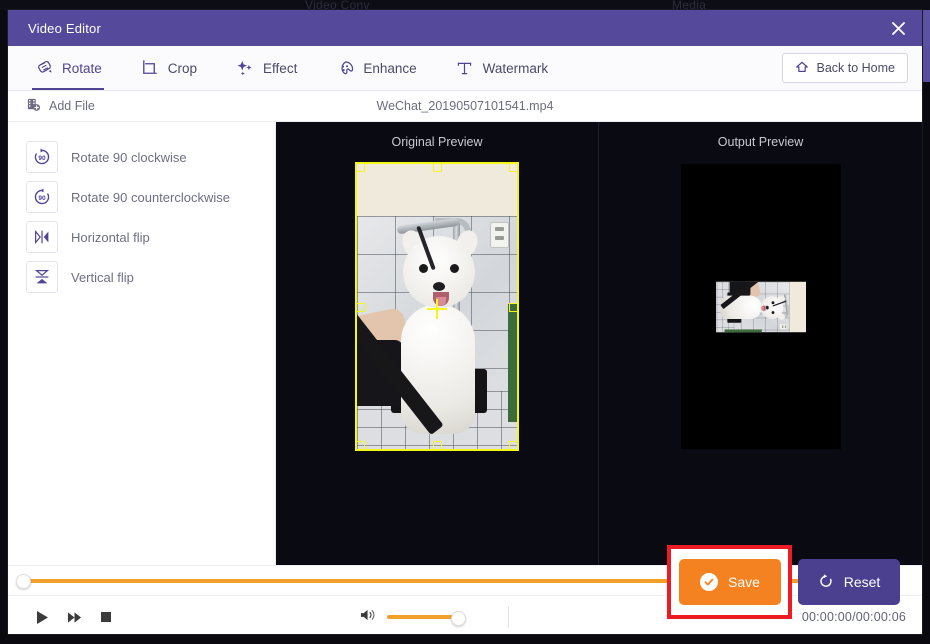 The width and height of the screenshot is (930, 644). Describe the element at coordinates (42, 617) in the screenshot. I see `play-icon` at that location.